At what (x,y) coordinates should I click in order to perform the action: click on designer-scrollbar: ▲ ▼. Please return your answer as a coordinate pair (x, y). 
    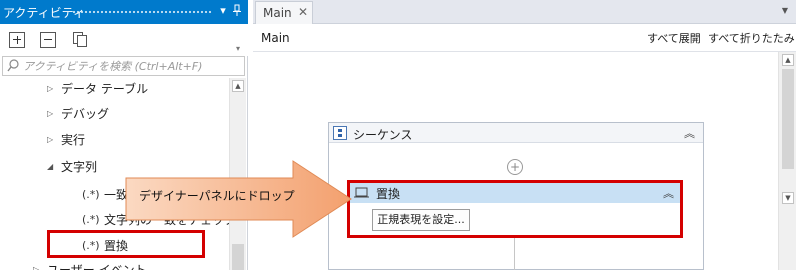
    Looking at the image, I should click on (787, 161).